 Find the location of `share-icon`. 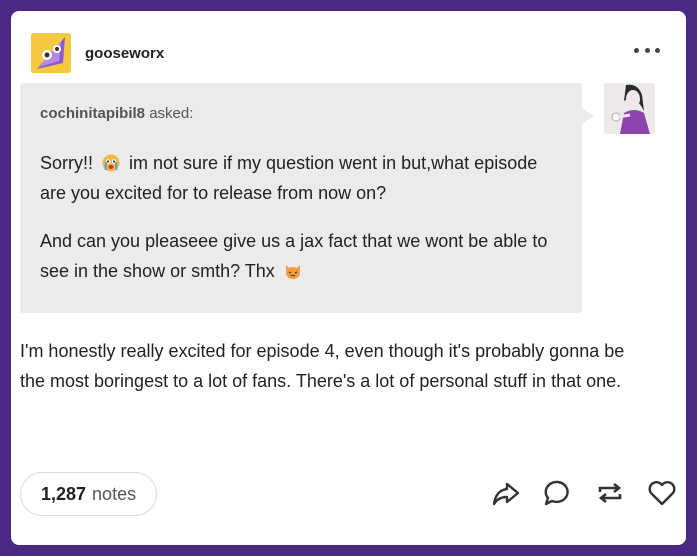

share-icon is located at coordinates (506, 493).